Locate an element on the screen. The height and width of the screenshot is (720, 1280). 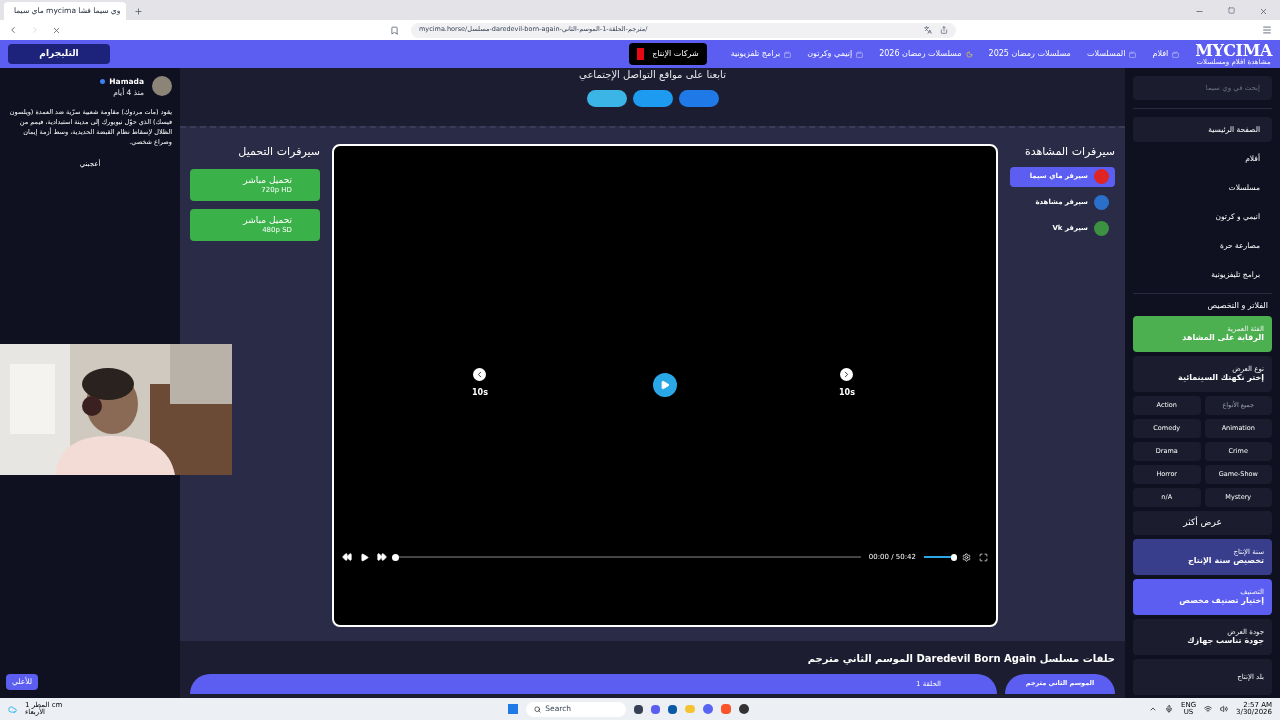
new-tab-icon is located at coordinates (138, 11).